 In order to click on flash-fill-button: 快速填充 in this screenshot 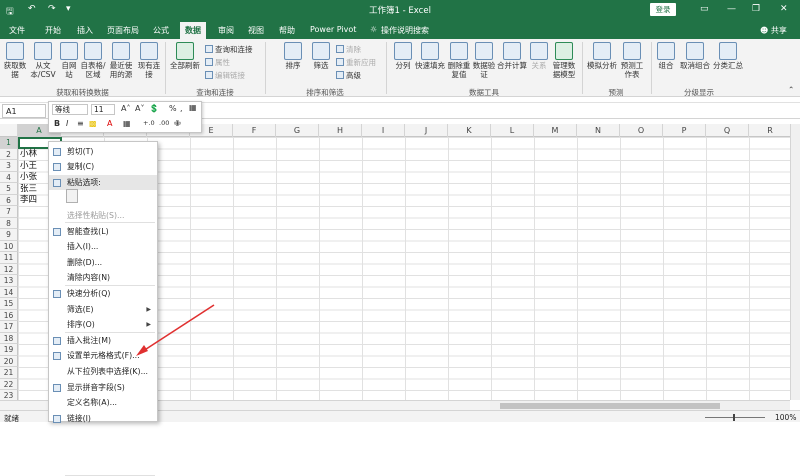, I will do `click(430, 56)`.